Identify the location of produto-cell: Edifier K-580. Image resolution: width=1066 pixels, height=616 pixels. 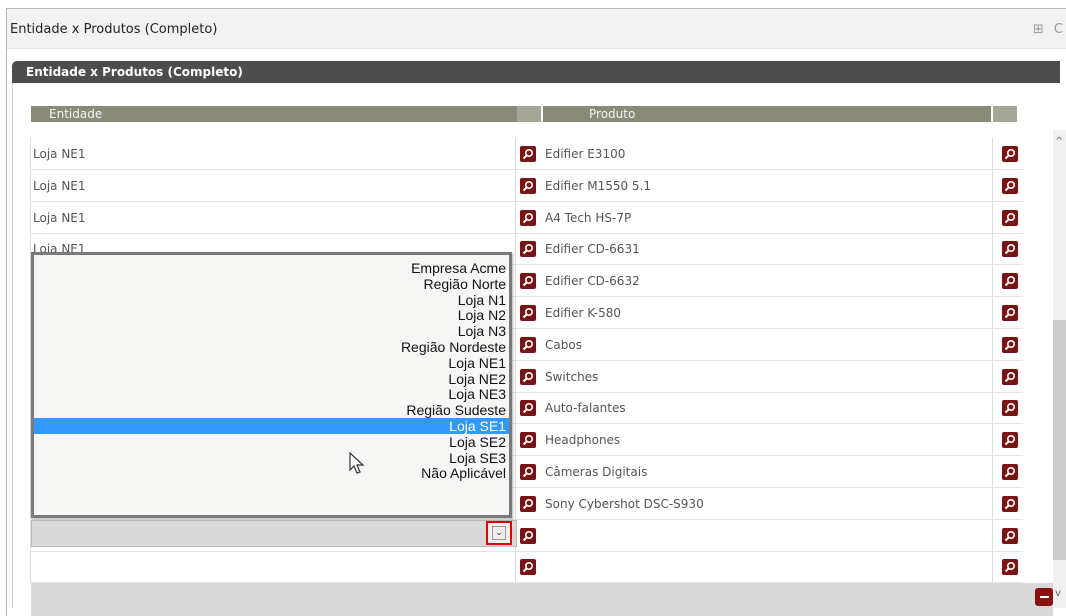
(755, 312).